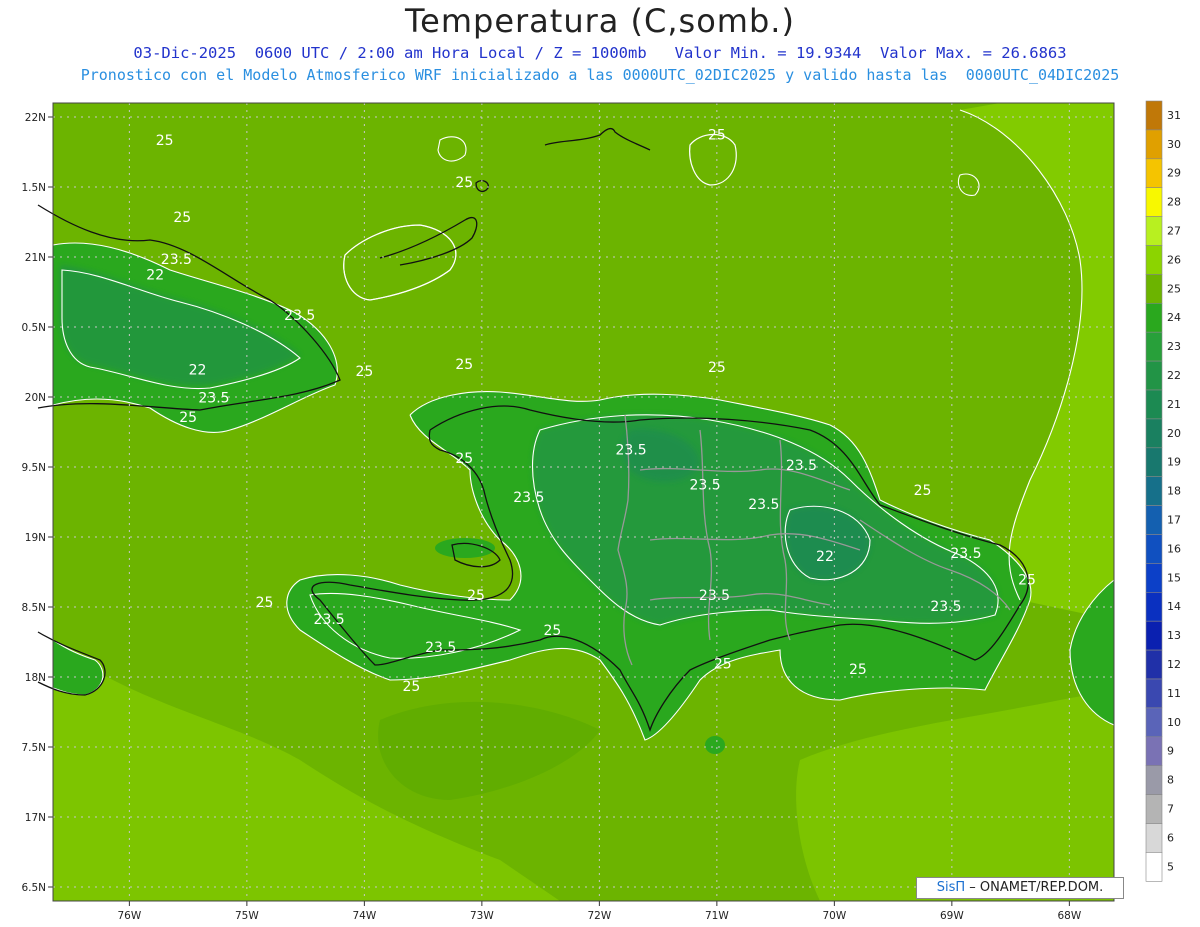 This screenshot has width=1200, height=927. Describe the element at coordinates (1174, 520) in the screenshot. I see `colorbar-label: 17` at that location.